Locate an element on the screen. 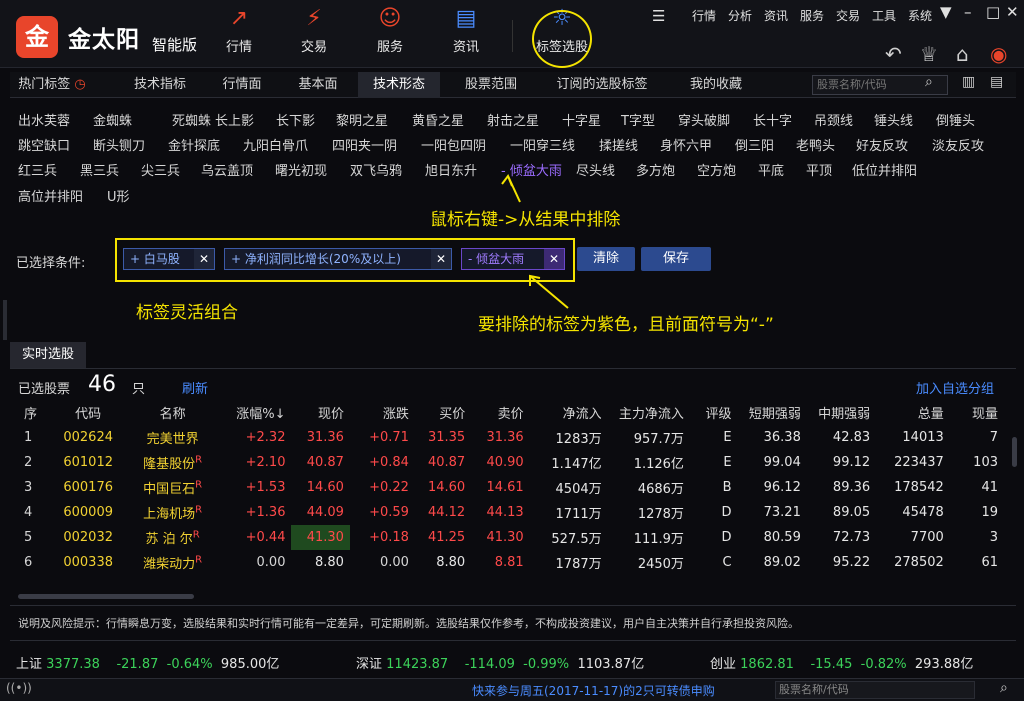 The image size is (1024, 701). tag-item: 十字星 is located at coordinates (581, 119).